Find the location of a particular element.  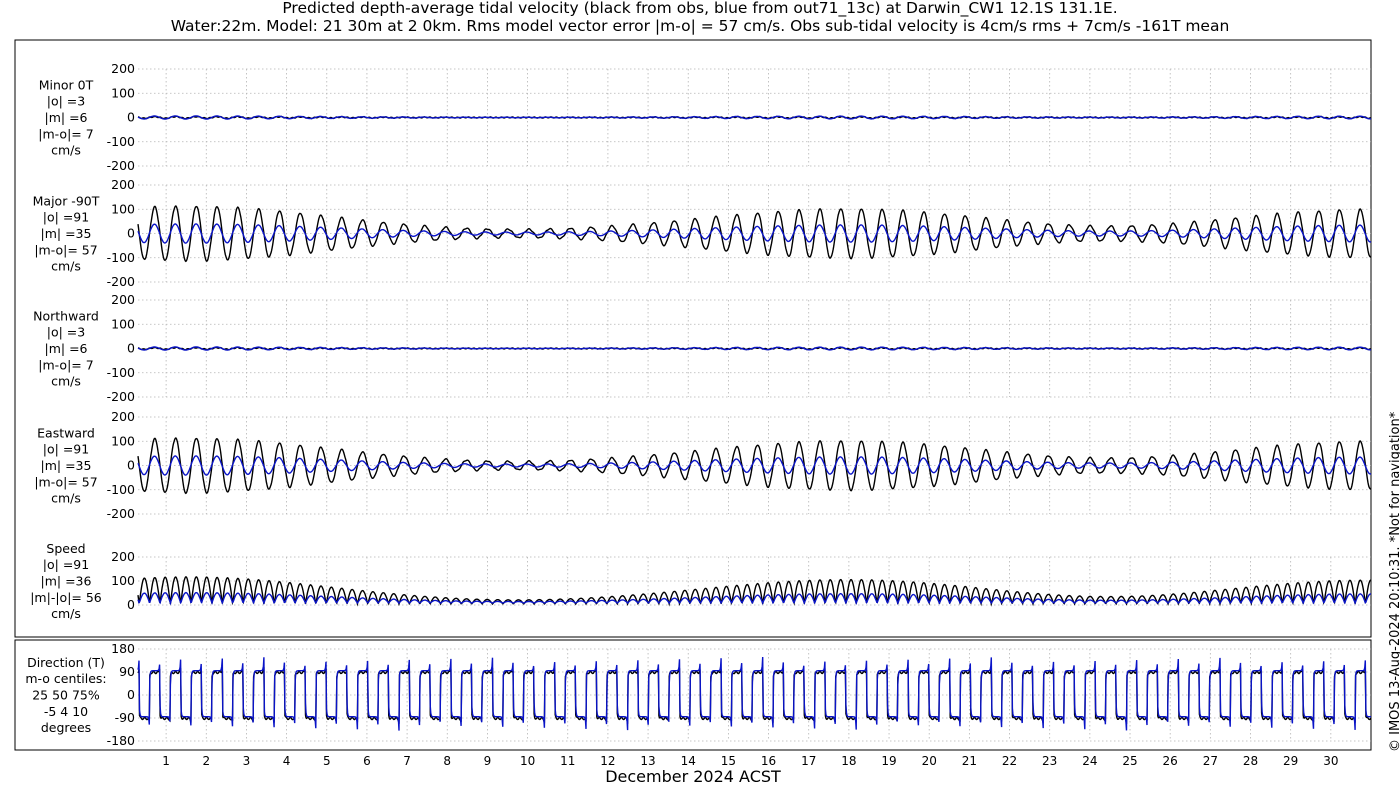

series-model-line is located at coordinates (754, 693).